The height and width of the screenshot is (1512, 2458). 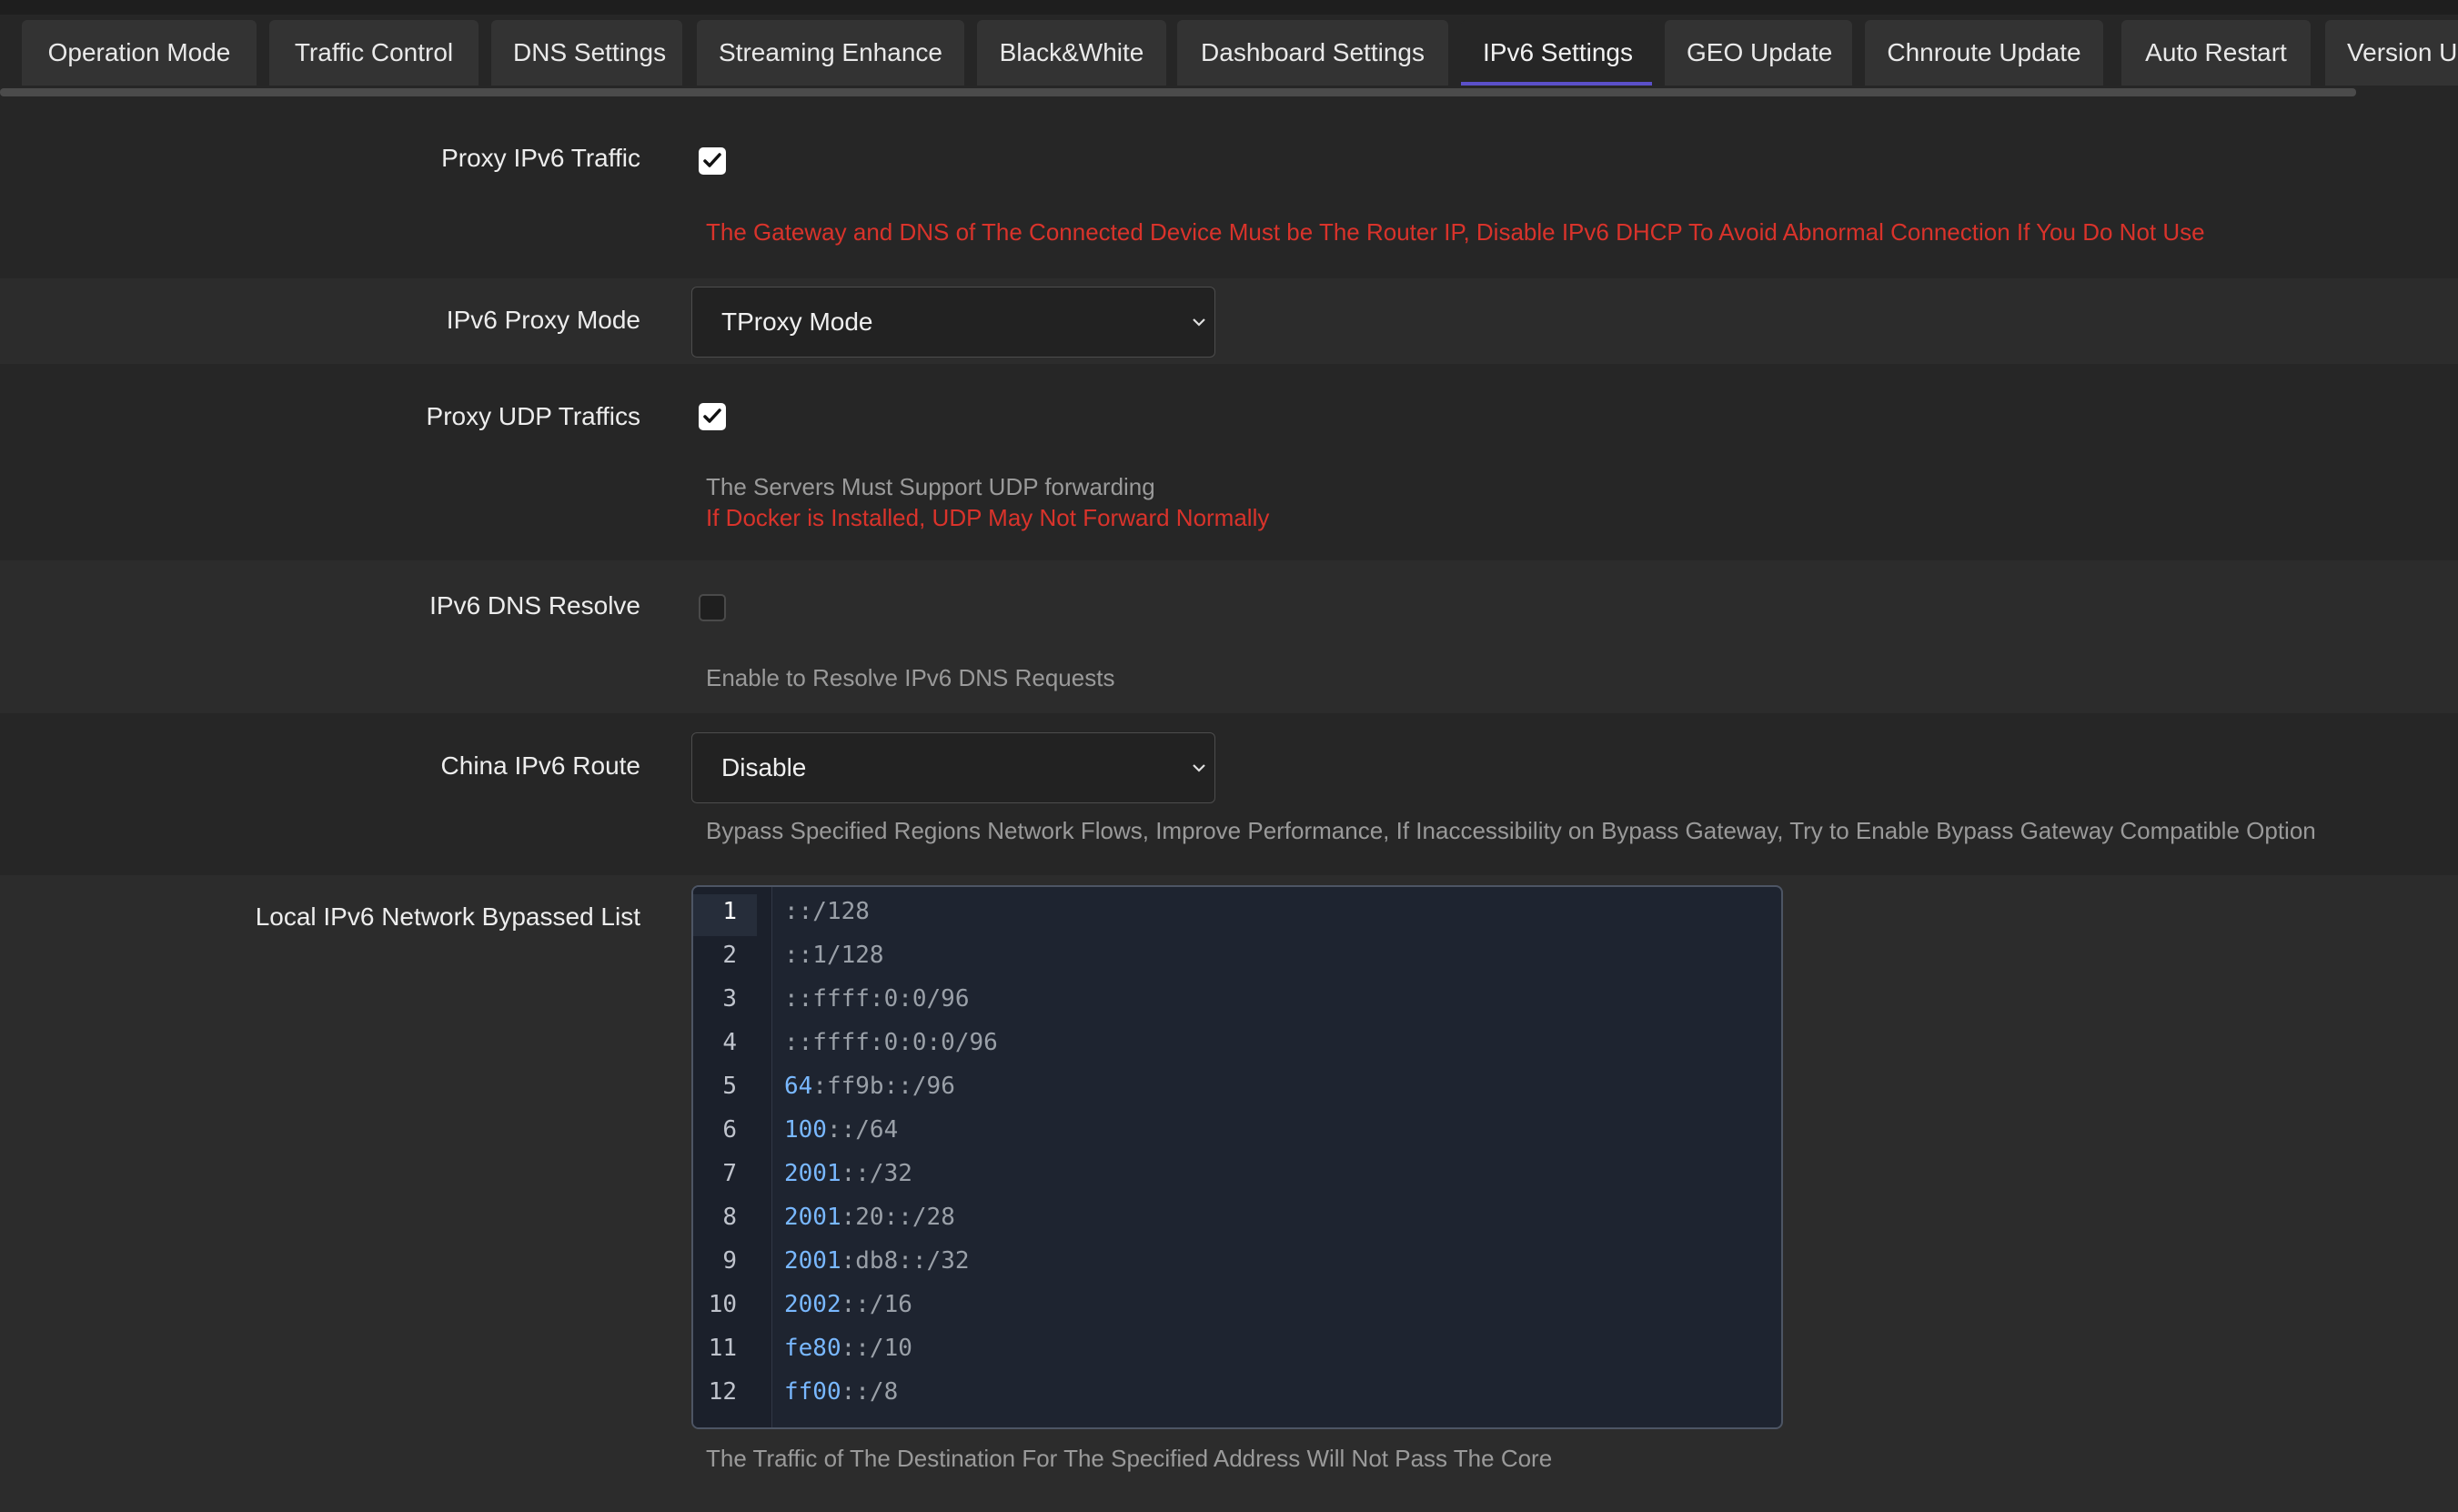 I want to click on line-number: 11, so click(x=722, y=1348).